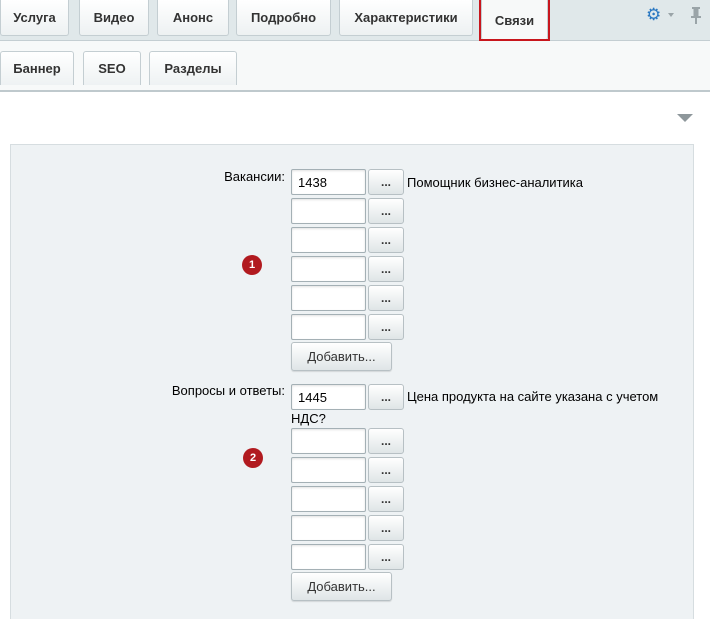  Describe the element at coordinates (685, 118) in the screenshot. I see `collapse-arrow-icon` at that location.